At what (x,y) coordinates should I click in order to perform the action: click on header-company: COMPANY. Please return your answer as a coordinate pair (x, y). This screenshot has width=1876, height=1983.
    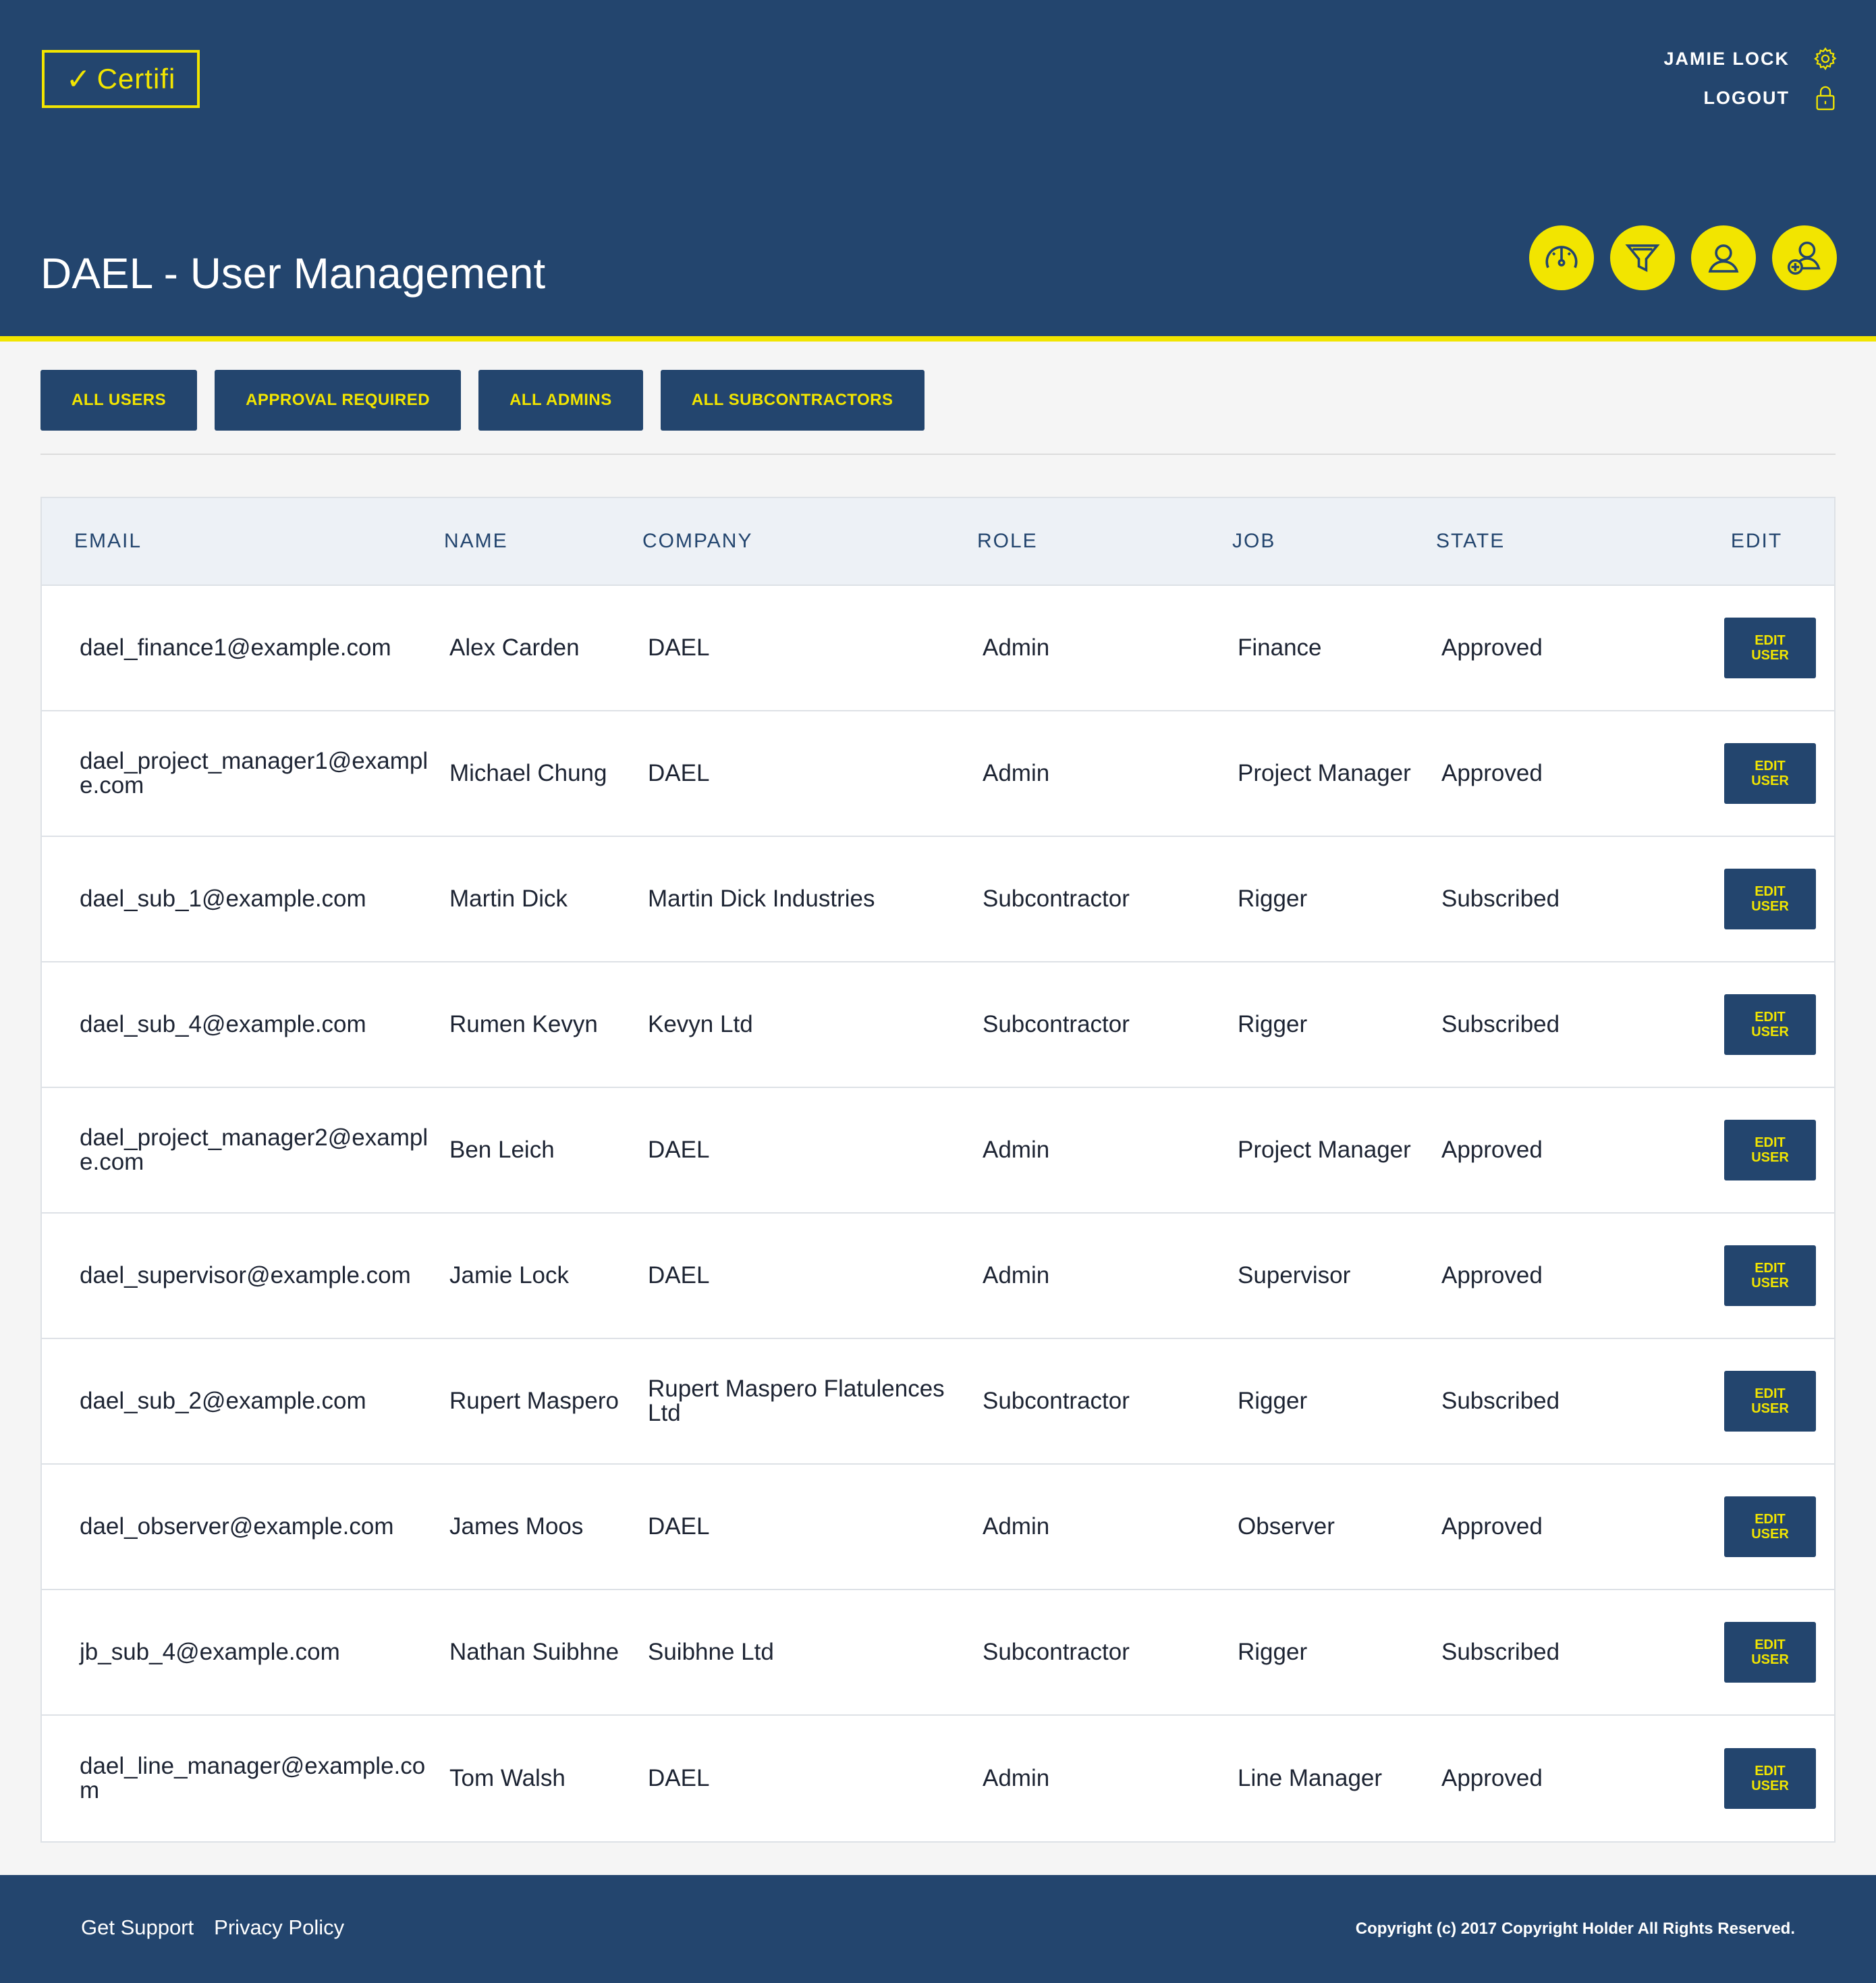
    Looking at the image, I should click on (809, 541).